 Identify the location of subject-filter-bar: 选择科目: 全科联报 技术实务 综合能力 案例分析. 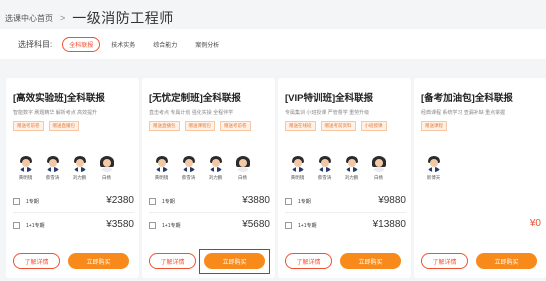
(273, 44).